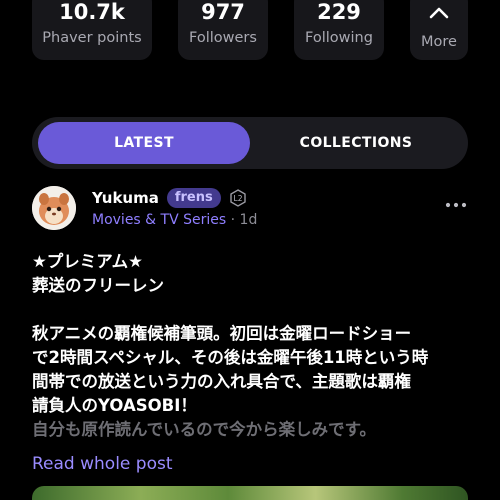  What do you see at coordinates (159, 220) in the screenshot?
I see `post-category: Movies & TV Series` at bounding box center [159, 220].